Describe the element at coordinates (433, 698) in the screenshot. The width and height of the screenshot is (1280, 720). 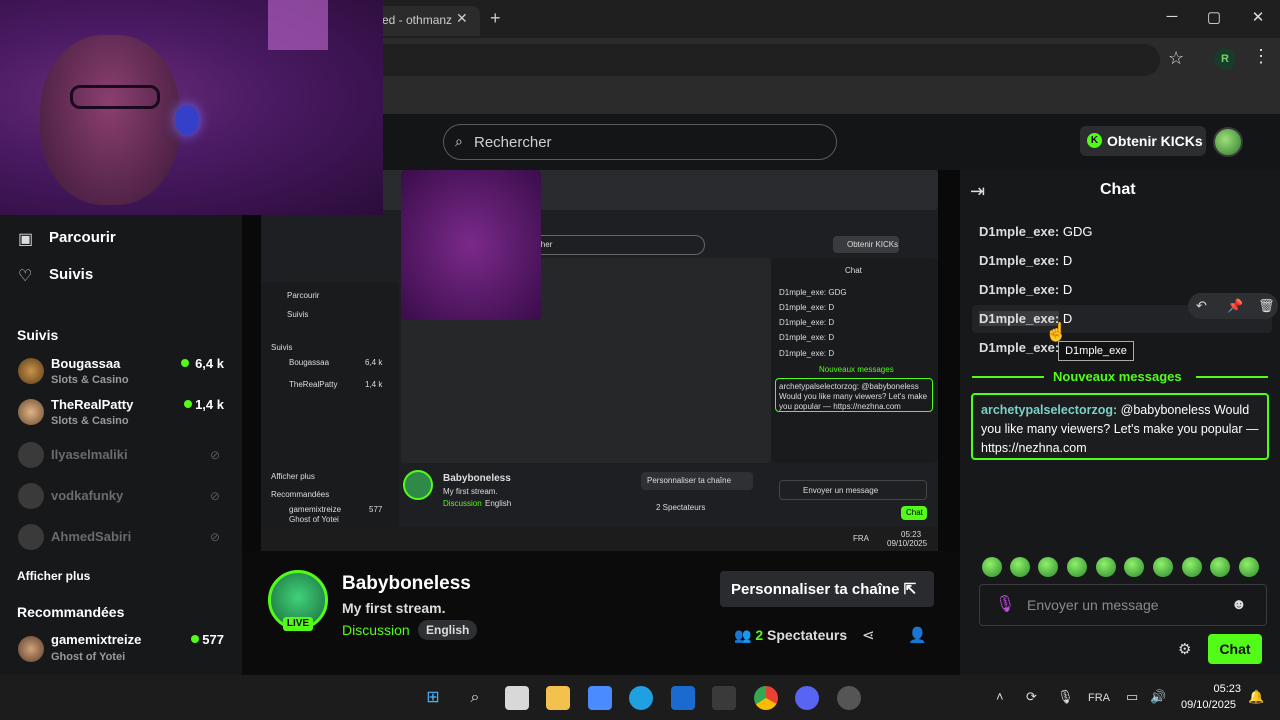
I see `windows-start-icon: ⊞` at that location.